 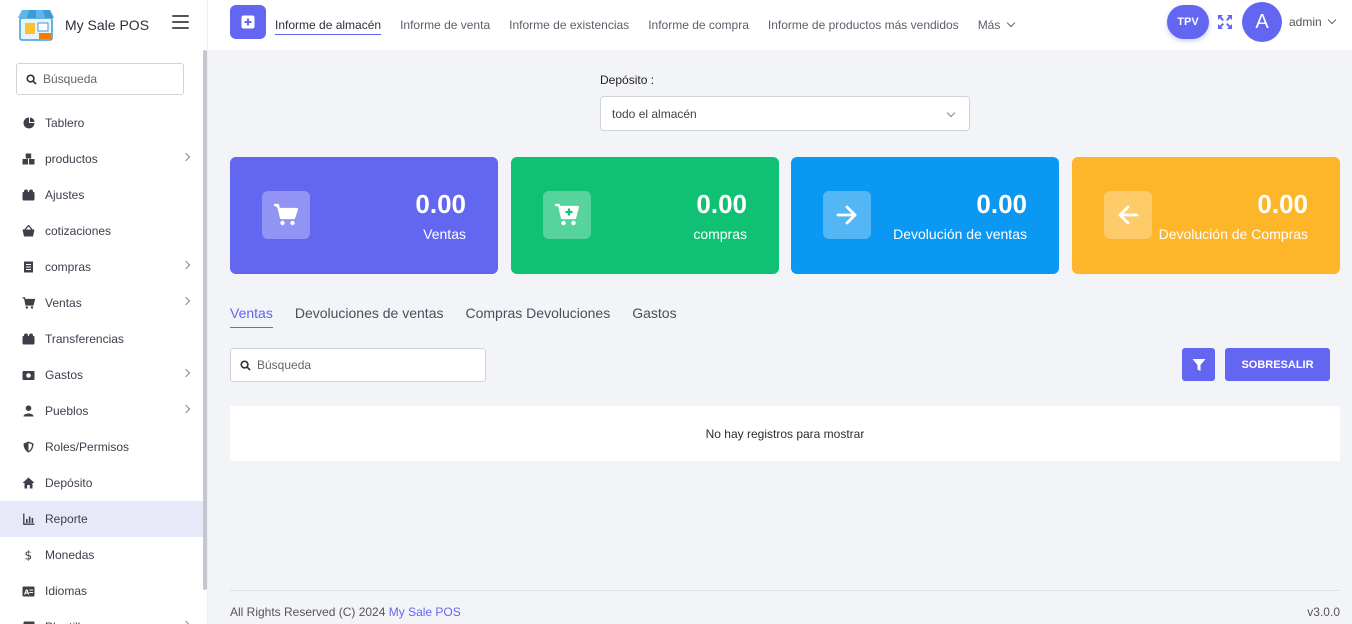 What do you see at coordinates (1262, 22) in the screenshot?
I see `avatar: A` at bounding box center [1262, 22].